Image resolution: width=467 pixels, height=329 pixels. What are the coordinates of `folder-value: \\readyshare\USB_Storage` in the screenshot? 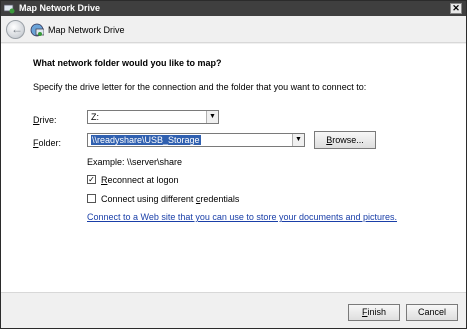 It's located at (146, 140).